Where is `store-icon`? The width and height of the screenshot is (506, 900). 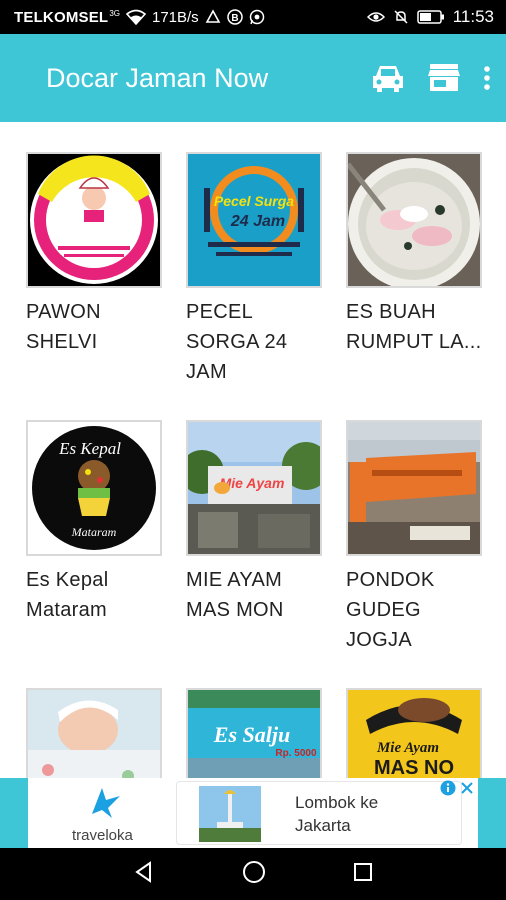
store-icon is located at coordinates (444, 78).